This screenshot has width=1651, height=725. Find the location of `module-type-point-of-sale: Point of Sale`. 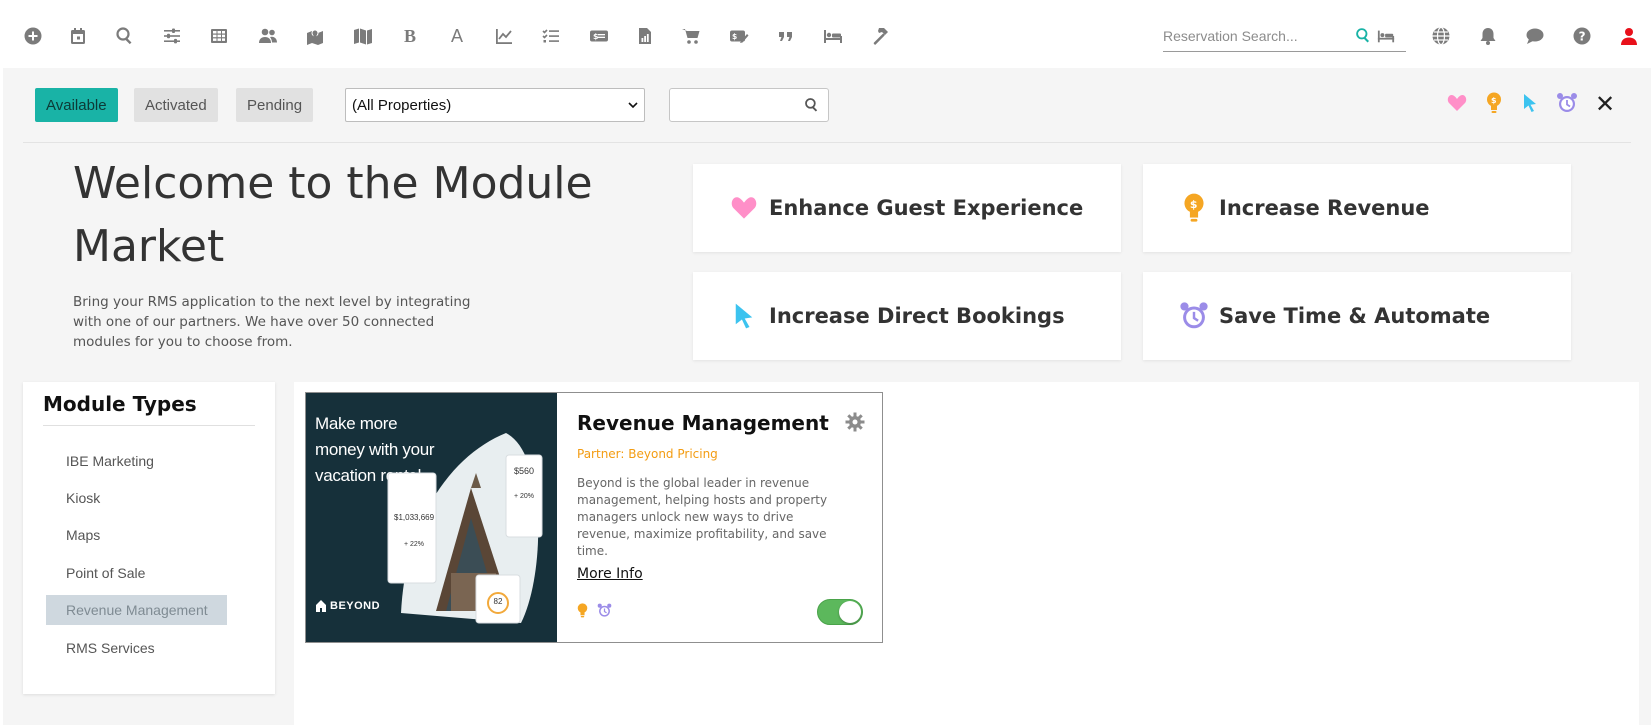

module-type-point-of-sale: Point of Sale is located at coordinates (136, 573).